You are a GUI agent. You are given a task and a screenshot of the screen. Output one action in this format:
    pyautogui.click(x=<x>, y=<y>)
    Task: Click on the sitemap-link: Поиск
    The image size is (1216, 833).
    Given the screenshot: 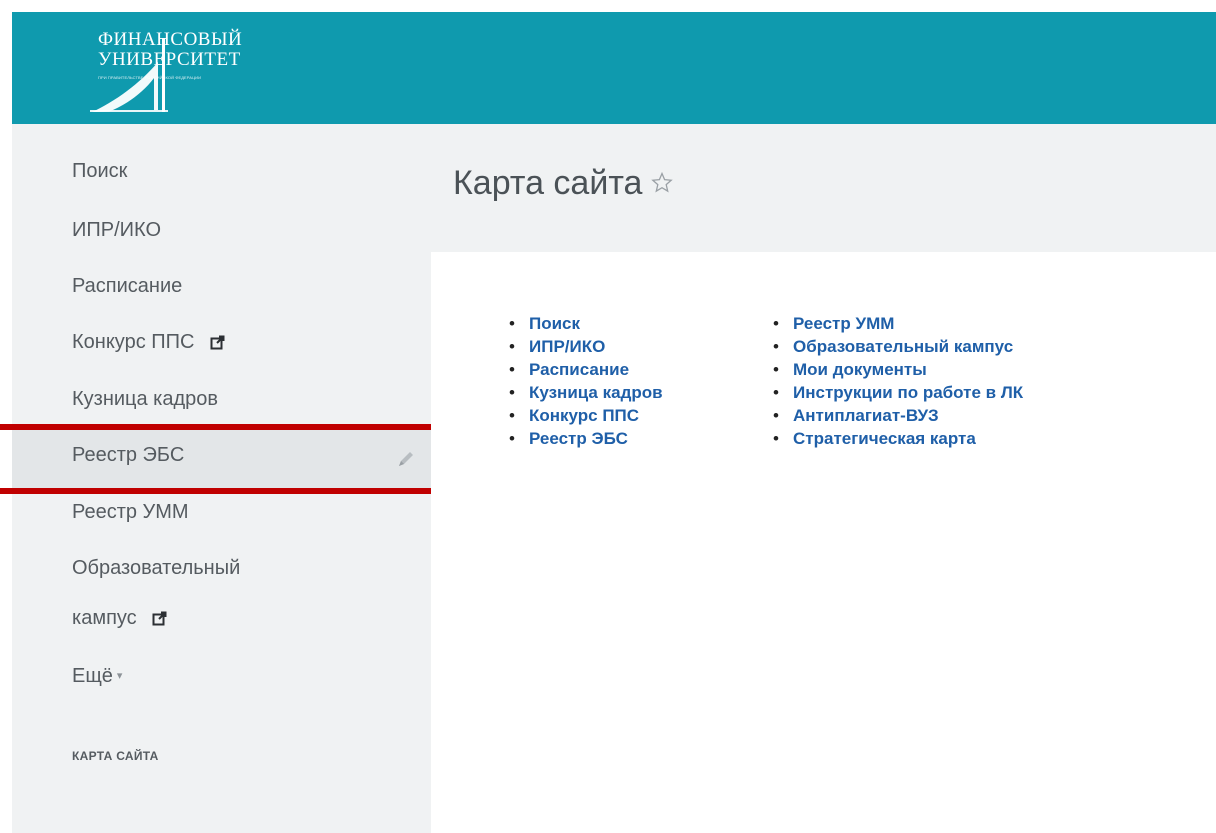 What is the action you would take?
    pyautogui.click(x=554, y=323)
    